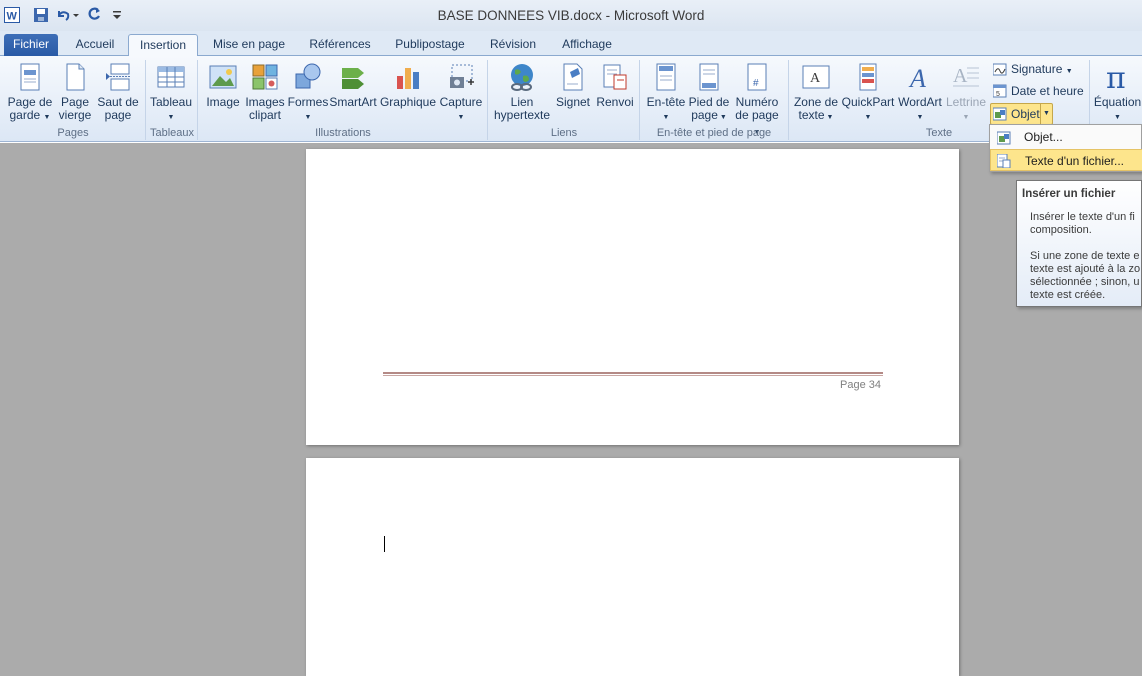  I want to click on image-button: Image, so click(223, 82).